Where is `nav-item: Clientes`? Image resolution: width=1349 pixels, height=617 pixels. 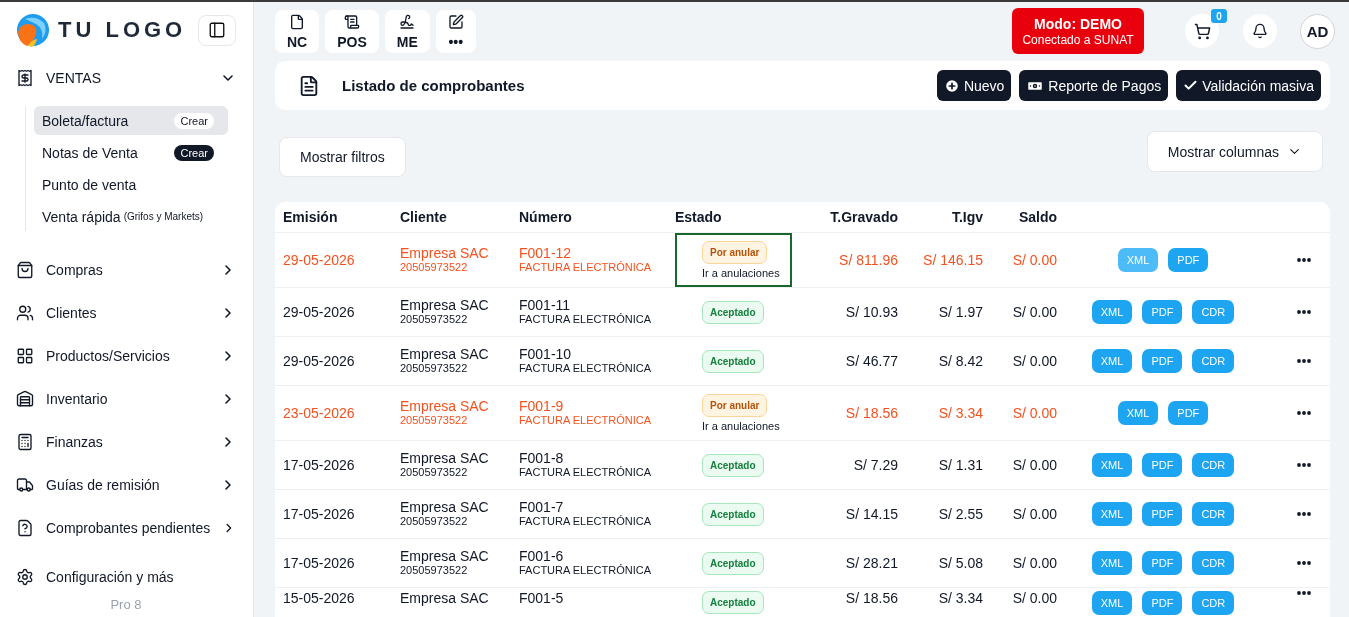 nav-item: Clientes is located at coordinates (126, 313).